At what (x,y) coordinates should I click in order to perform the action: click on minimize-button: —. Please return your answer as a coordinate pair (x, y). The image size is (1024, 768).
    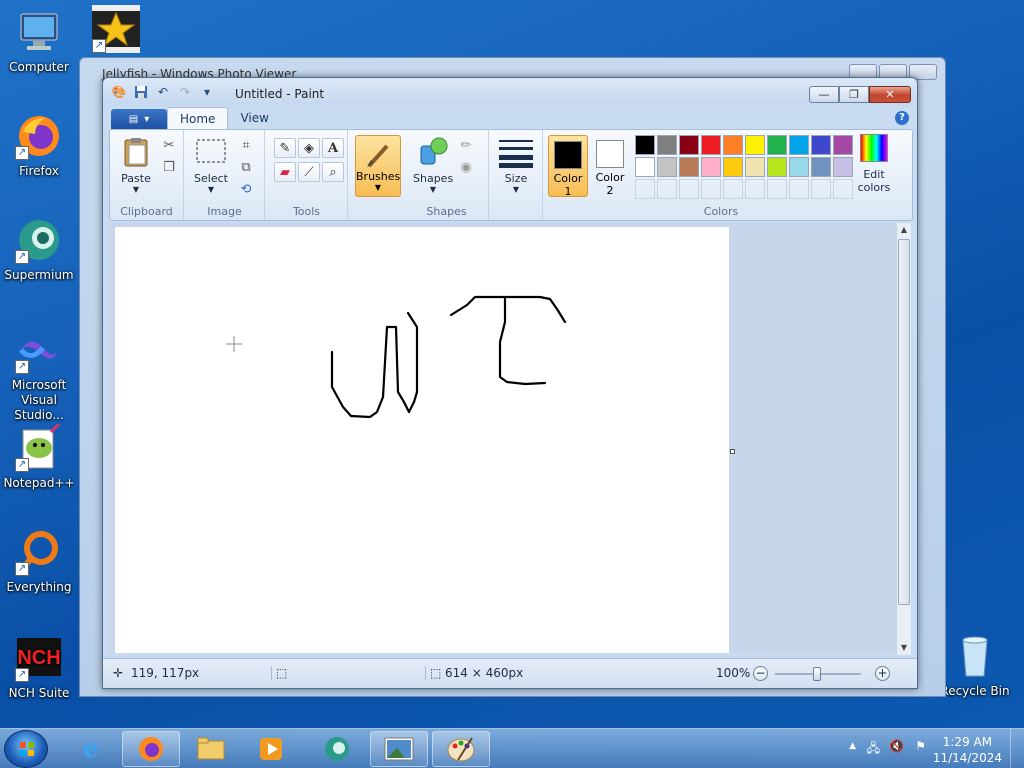
    Looking at the image, I should click on (824, 94).